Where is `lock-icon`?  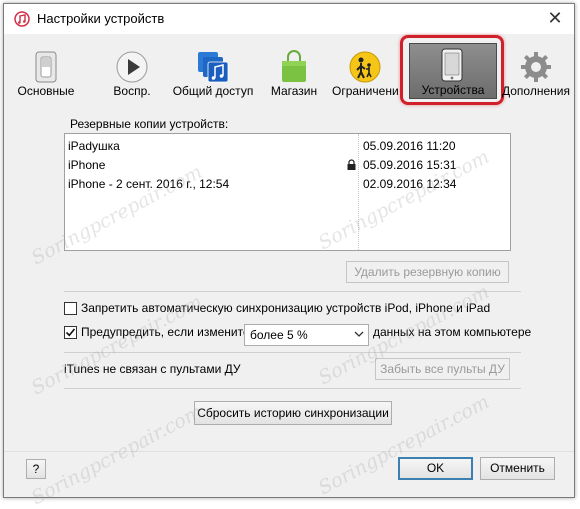
lock-icon is located at coordinates (351, 164).